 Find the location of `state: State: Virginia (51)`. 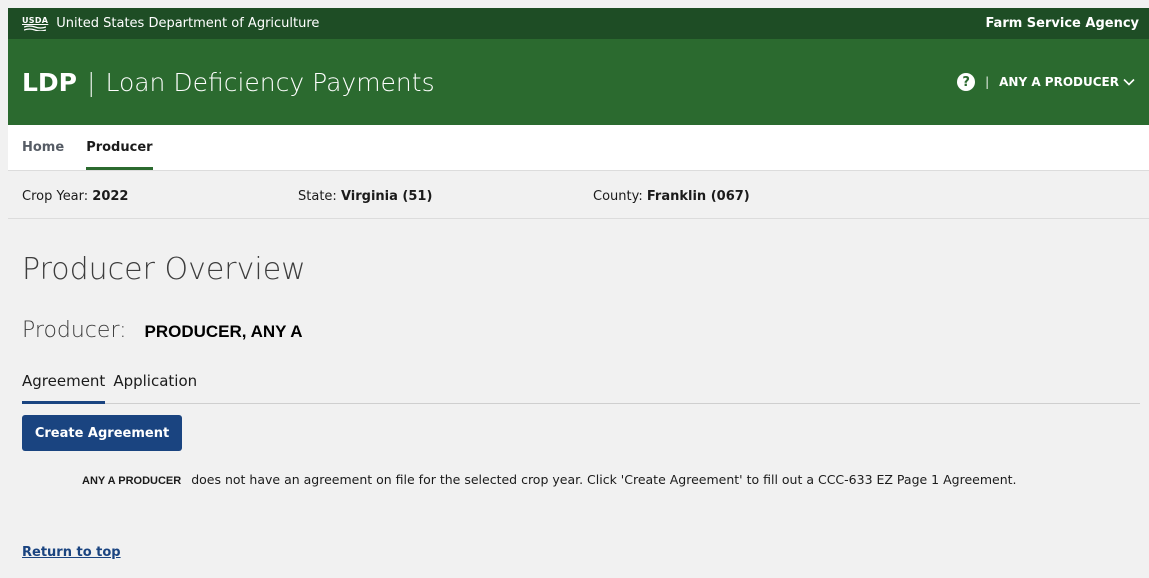

state: State: Virginia (51) is located at coordinates (365, 196).